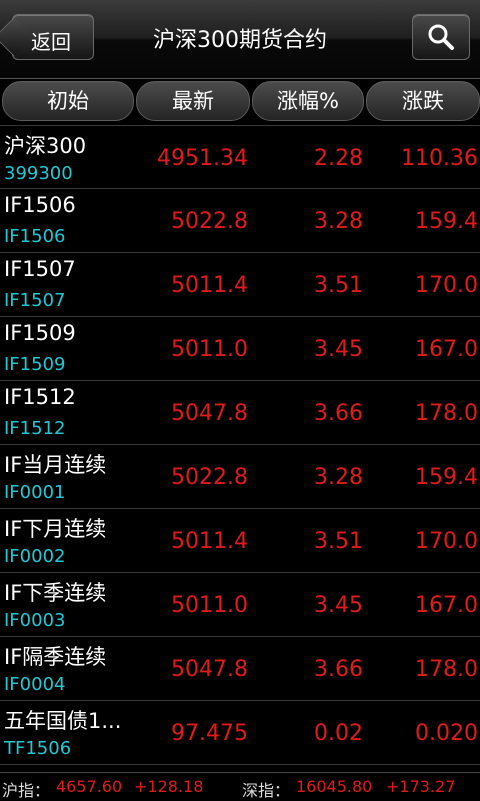  I want to click on back-button: 返回, so click(53, 37).